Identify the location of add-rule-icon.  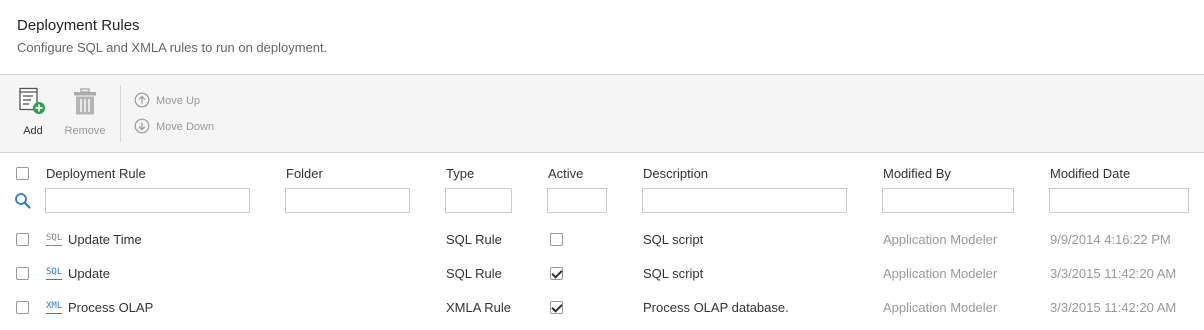
(33, 104).